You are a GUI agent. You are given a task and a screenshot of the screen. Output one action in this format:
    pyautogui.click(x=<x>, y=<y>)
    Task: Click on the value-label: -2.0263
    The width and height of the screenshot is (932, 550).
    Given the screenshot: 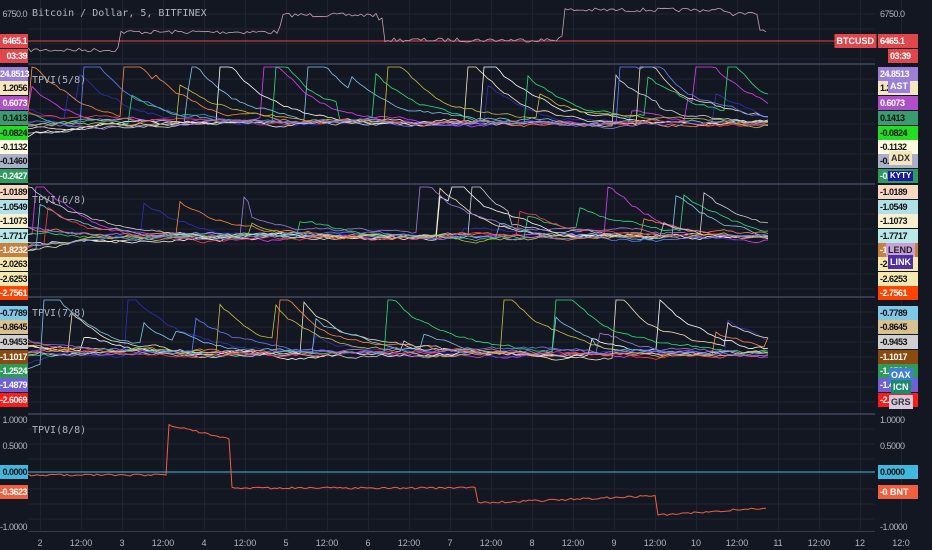 What is the action you would take?
    pyautogui.click(x=14, y=264)
    